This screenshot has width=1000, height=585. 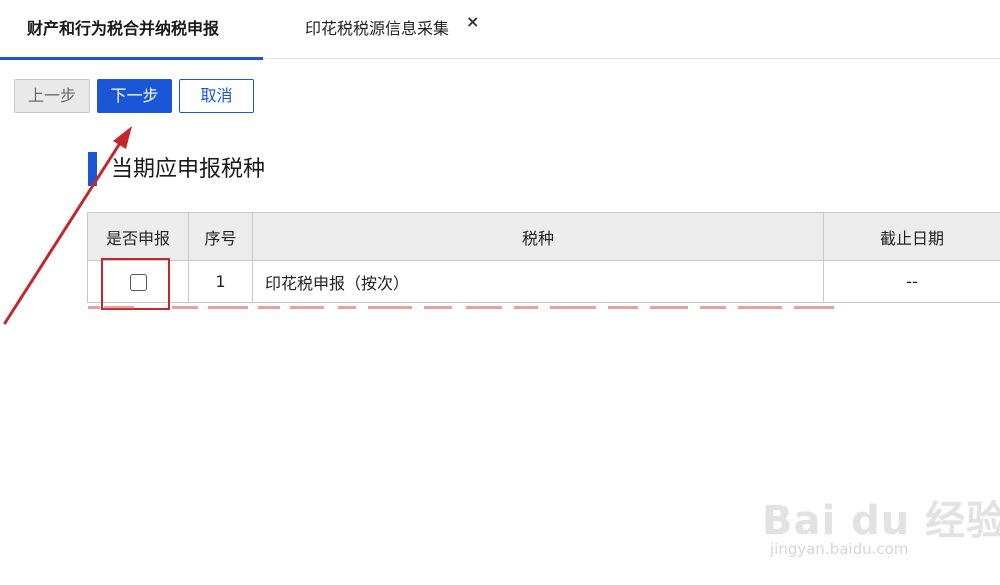 What do you see at coordinates (839, 549) in the screenshot?
I see `watermark-url: jingyan.baidu.com` at bounding box center [839, 549].